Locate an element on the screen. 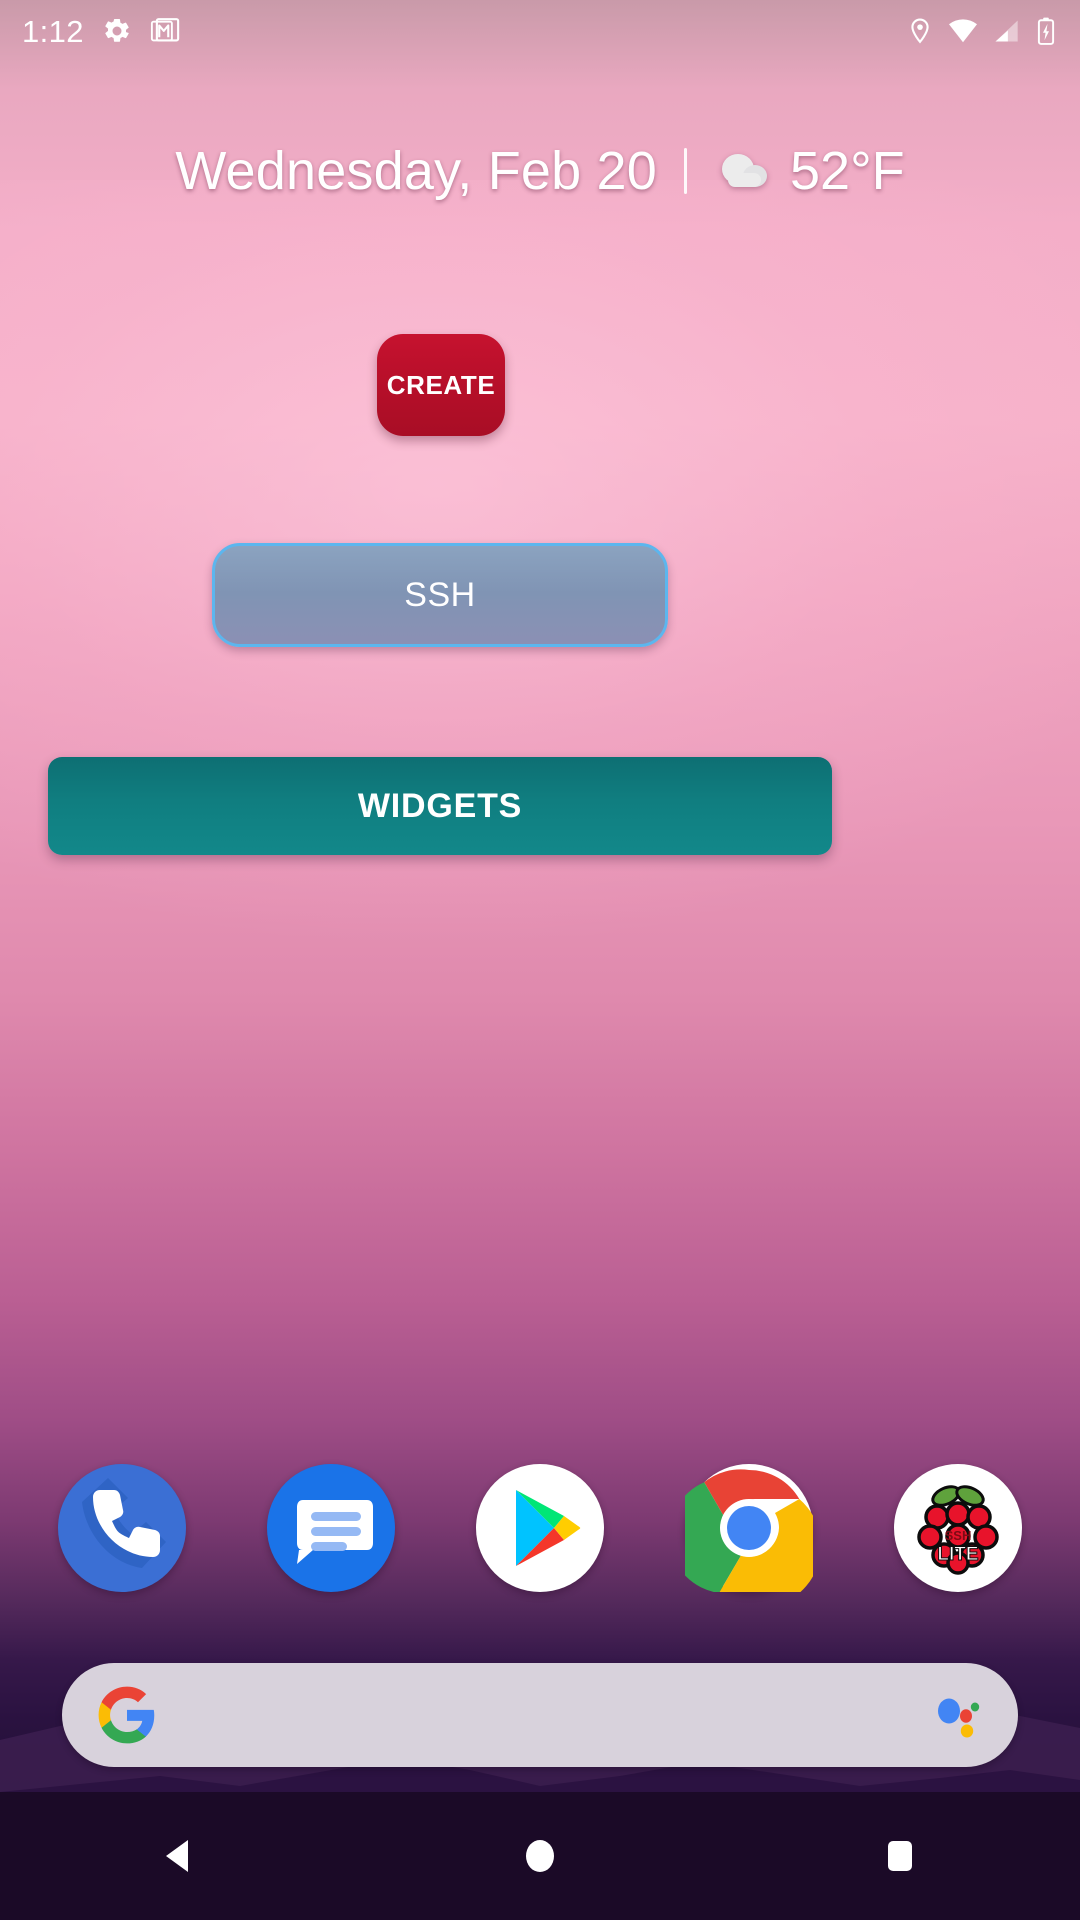 The height and width of the screenshot is (1920, 1080). navigation-bar is located at coordinates (540, 1856).